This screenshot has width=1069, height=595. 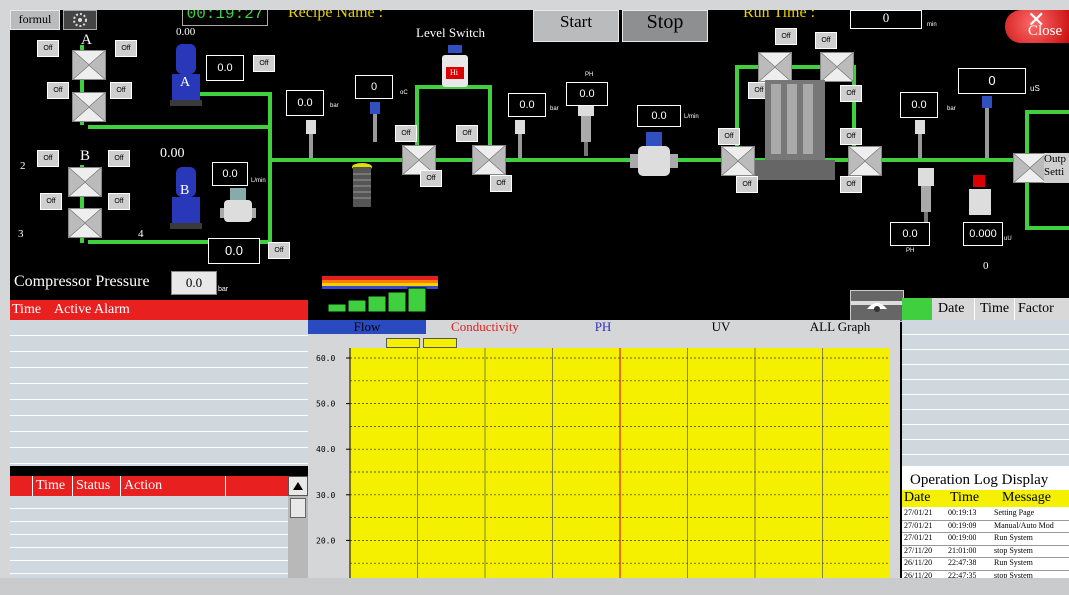 I want to click on uv-value: 0.000, so click(x=983, y=234).